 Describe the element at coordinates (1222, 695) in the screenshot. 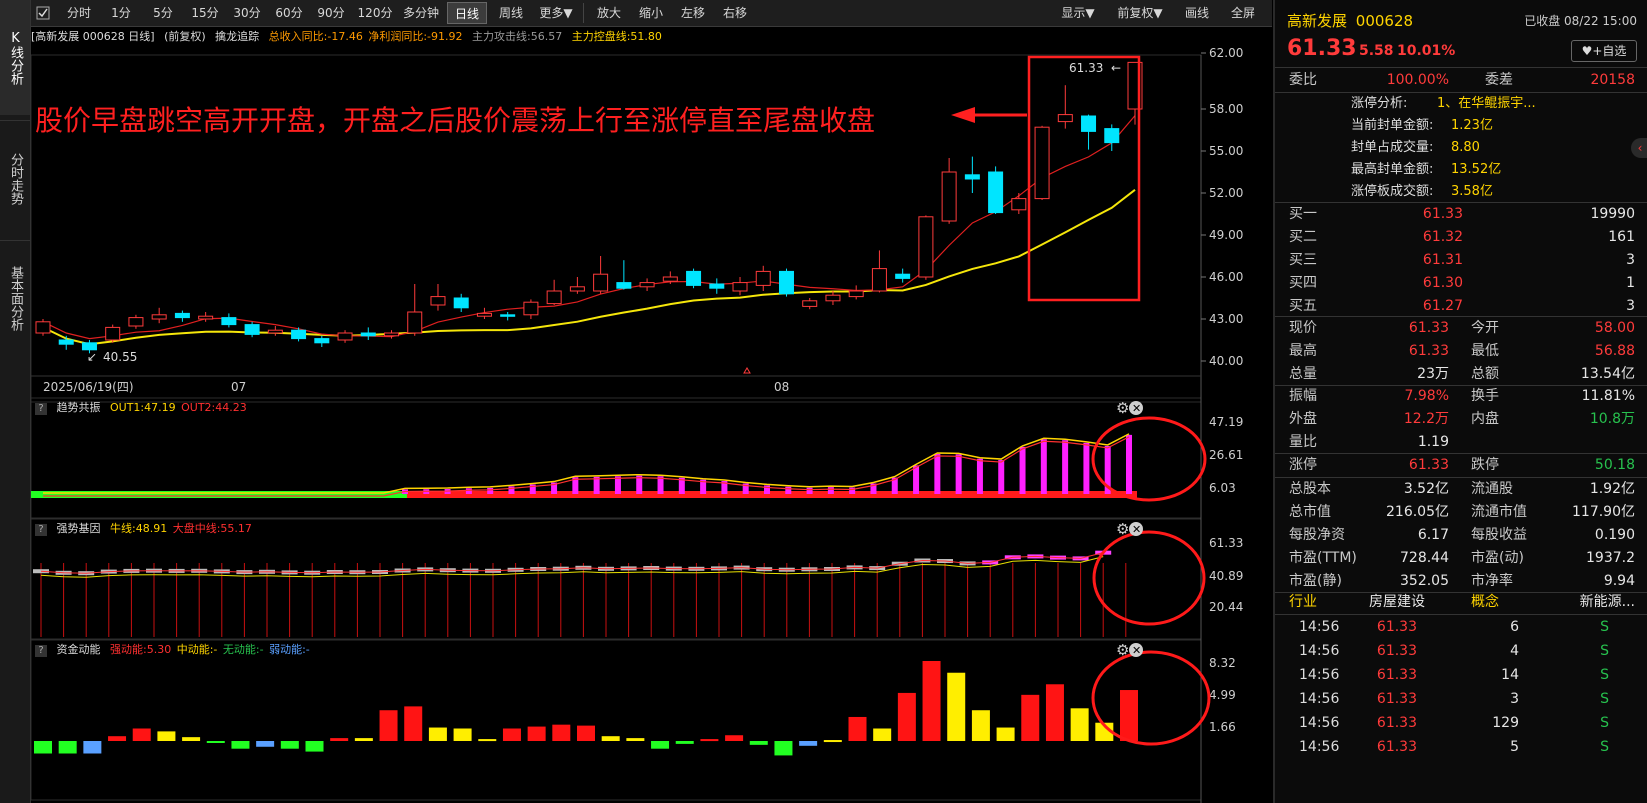

I see `panel3-axis-label: 4.99` at that location.